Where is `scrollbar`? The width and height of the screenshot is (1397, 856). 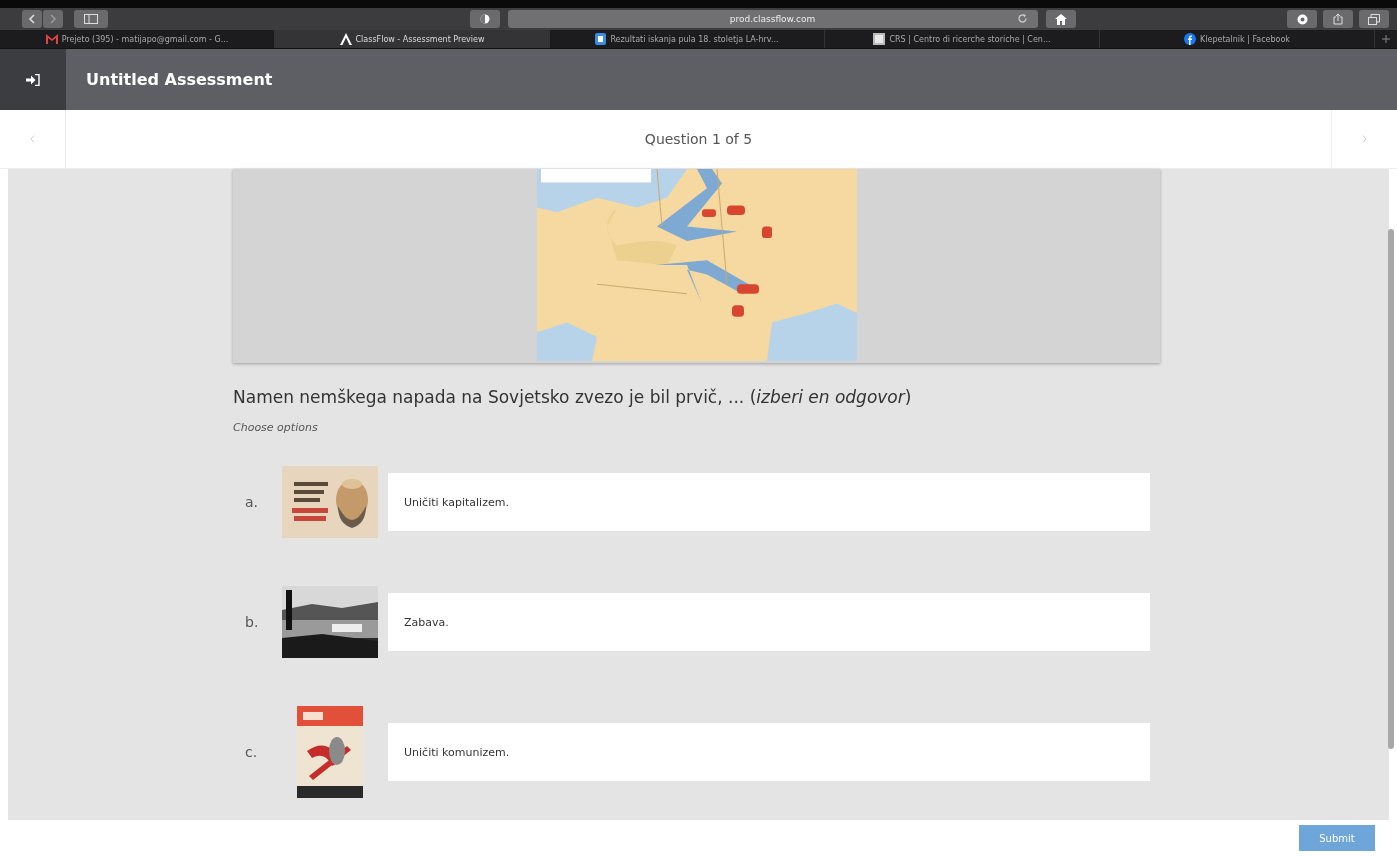
scrollbar is located at coordinates (1391, 489).